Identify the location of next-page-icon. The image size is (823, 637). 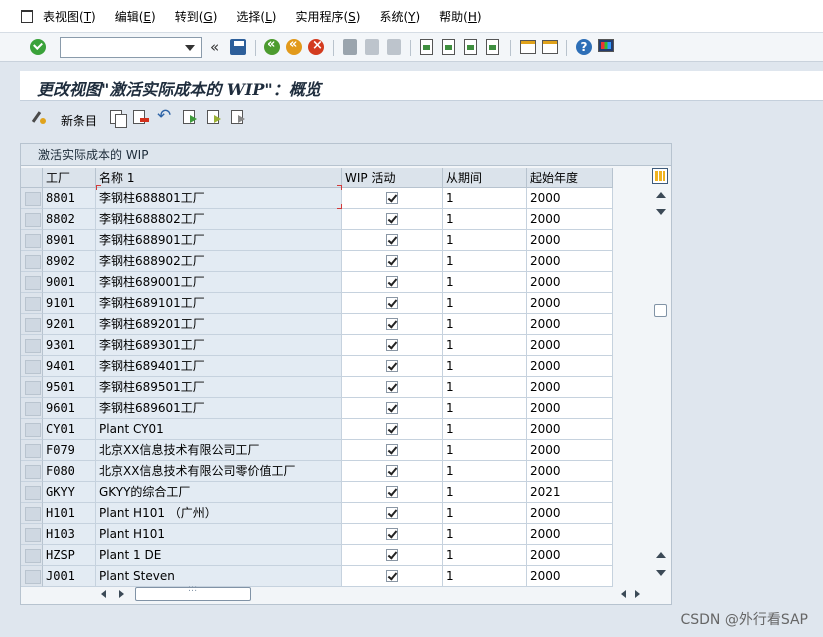
(470, 47).